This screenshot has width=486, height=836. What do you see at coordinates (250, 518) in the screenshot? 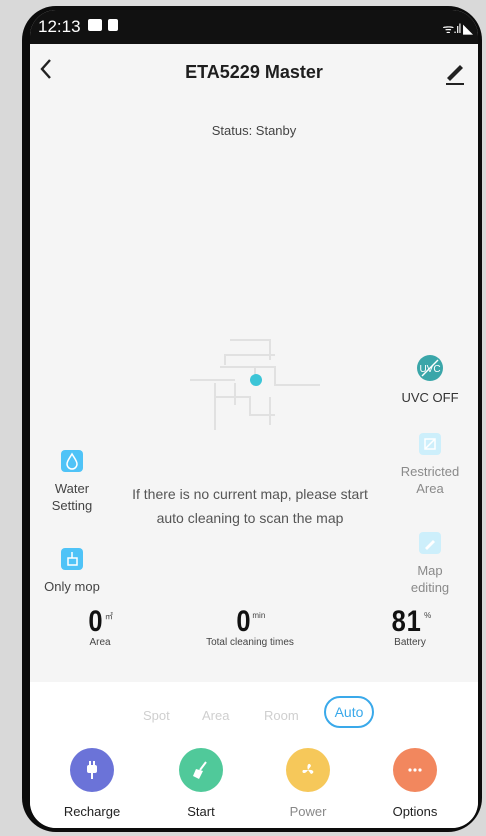
I see `hint-line-2: auto cleaning to scan the map` at bounding box center [250, 518].